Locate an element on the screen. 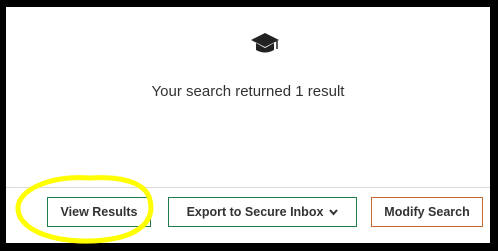 The width and height of the screenshot is (498, 251). modify-search-label: Modify Search is located at coordinates (427, 212).